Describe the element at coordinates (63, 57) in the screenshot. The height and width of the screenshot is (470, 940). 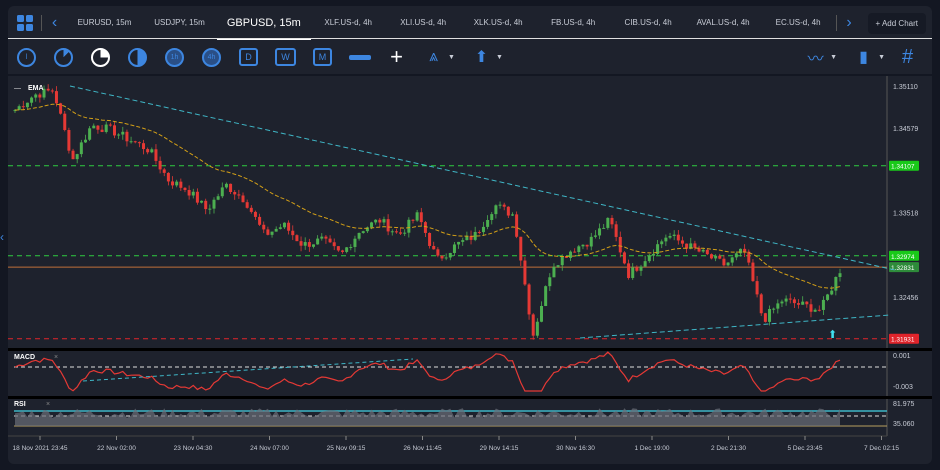
I see `timeframe-5m-button` at that location.